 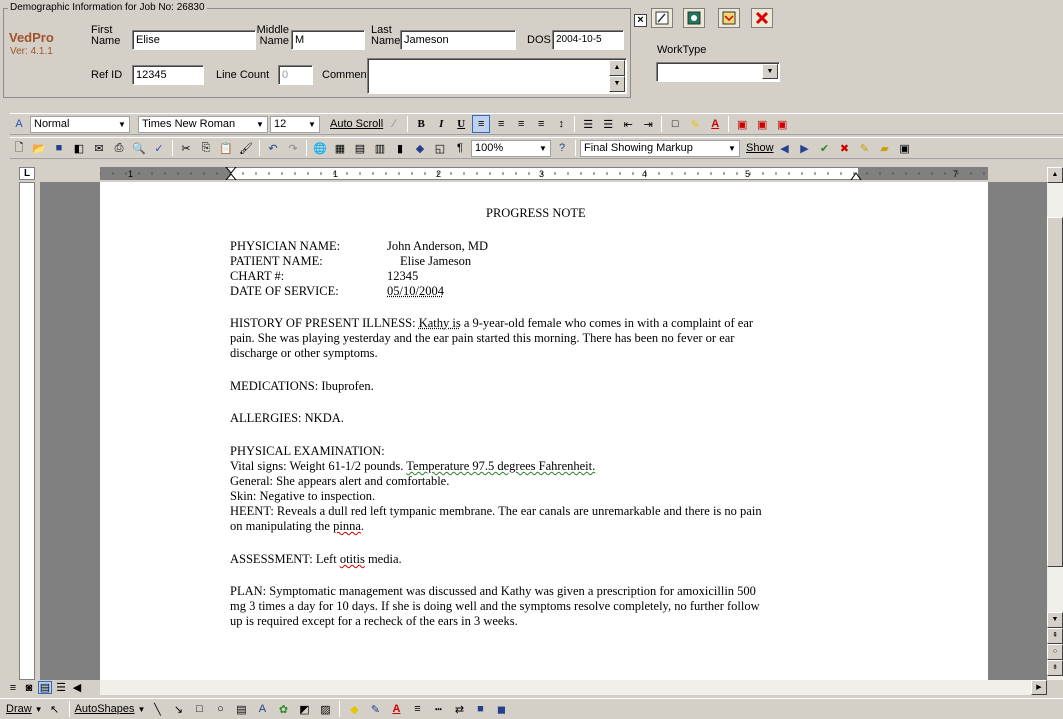 What do you see at coordinates (199, 709) in the screenshot?
I see `rectangle-icon: □` at bounding box center [199, 709].